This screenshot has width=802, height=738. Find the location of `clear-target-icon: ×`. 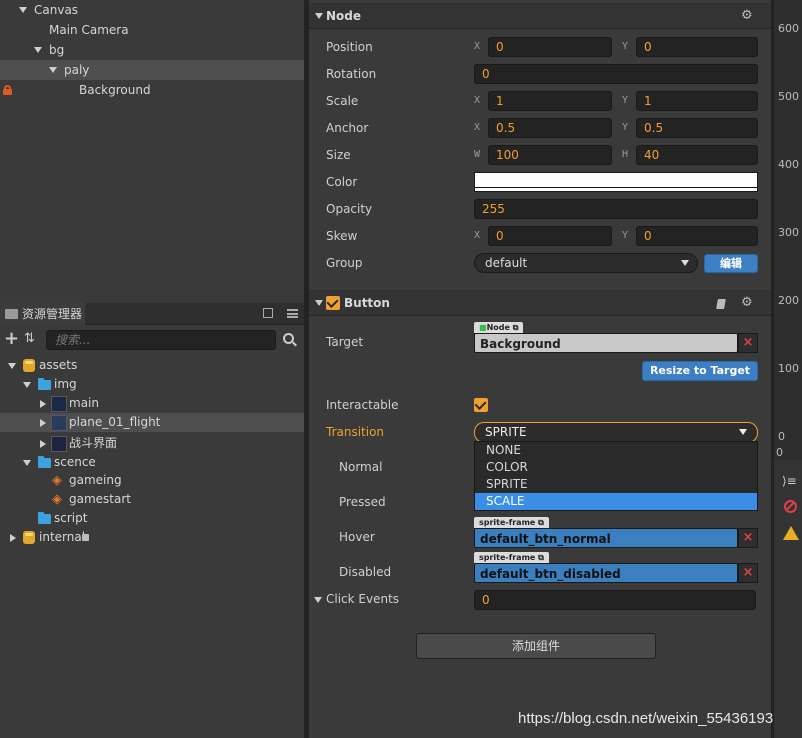

clear-target-icon: × is located at coordinates (748, 343).